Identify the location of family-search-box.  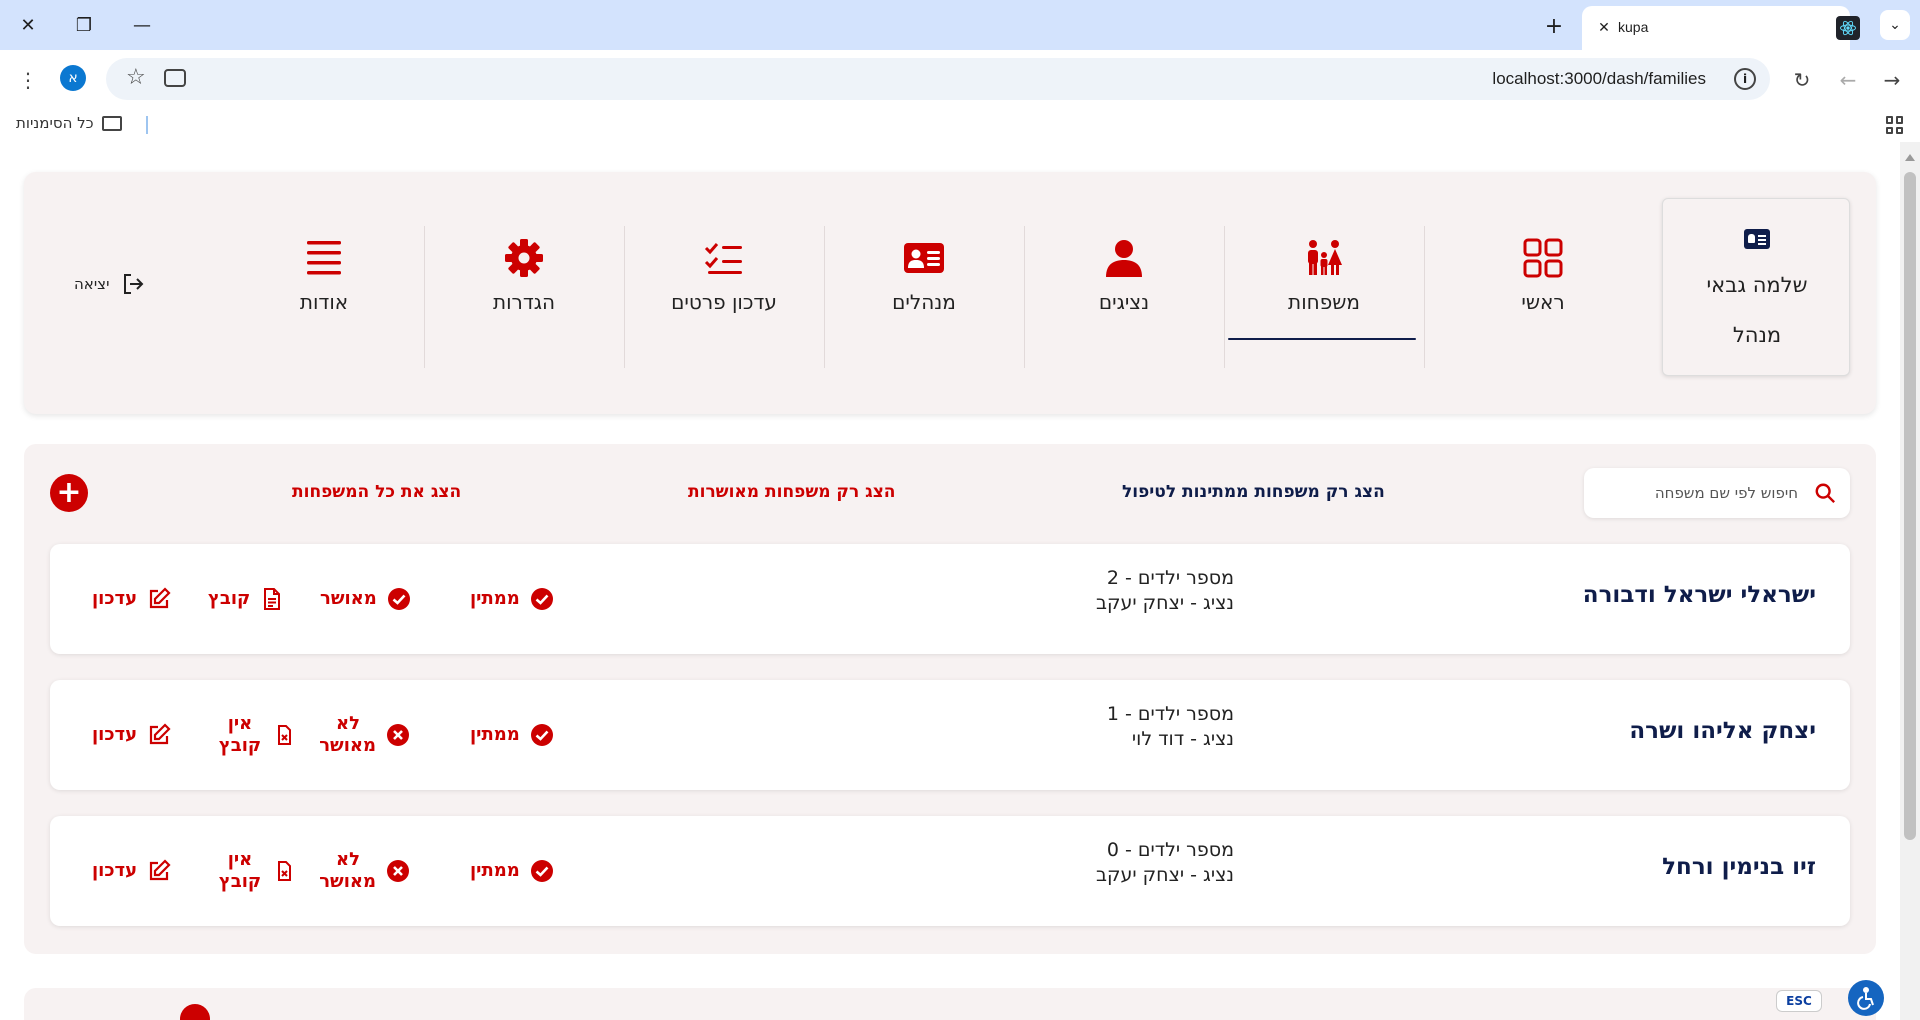
(1717, 493).